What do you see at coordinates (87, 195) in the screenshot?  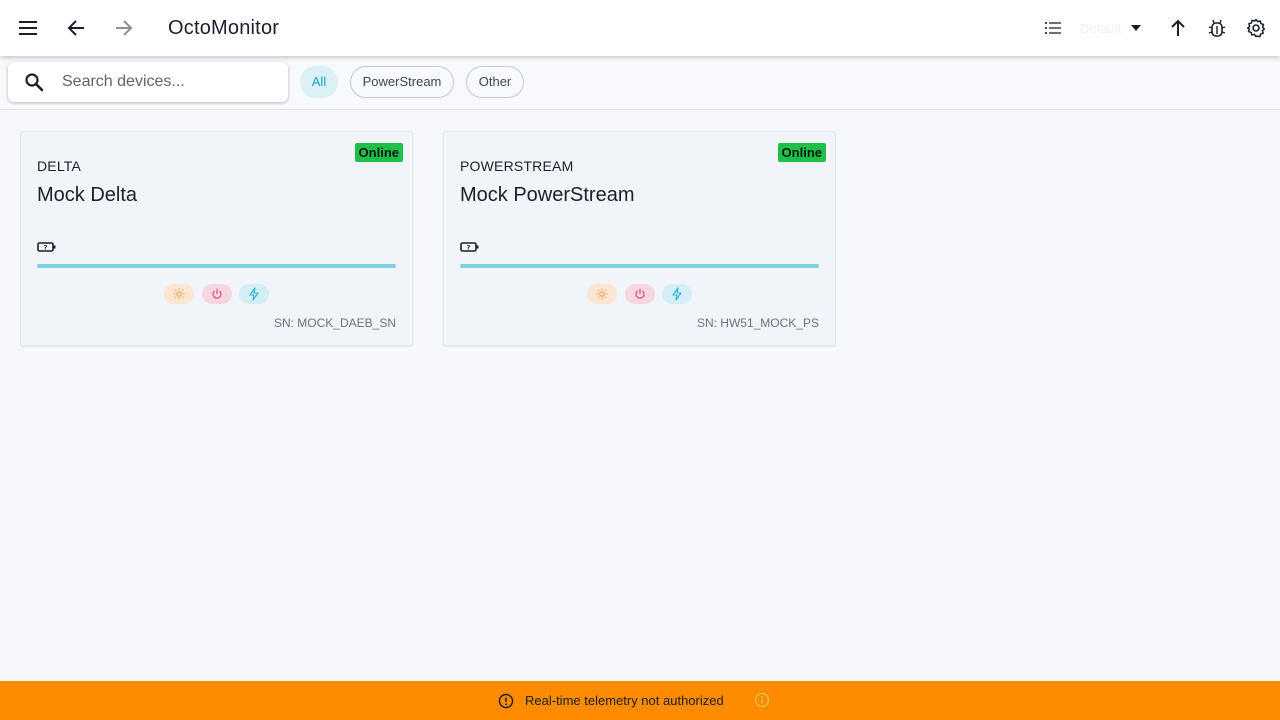 I see `device-name: Mock Delta` at bounding box center [87, 195].